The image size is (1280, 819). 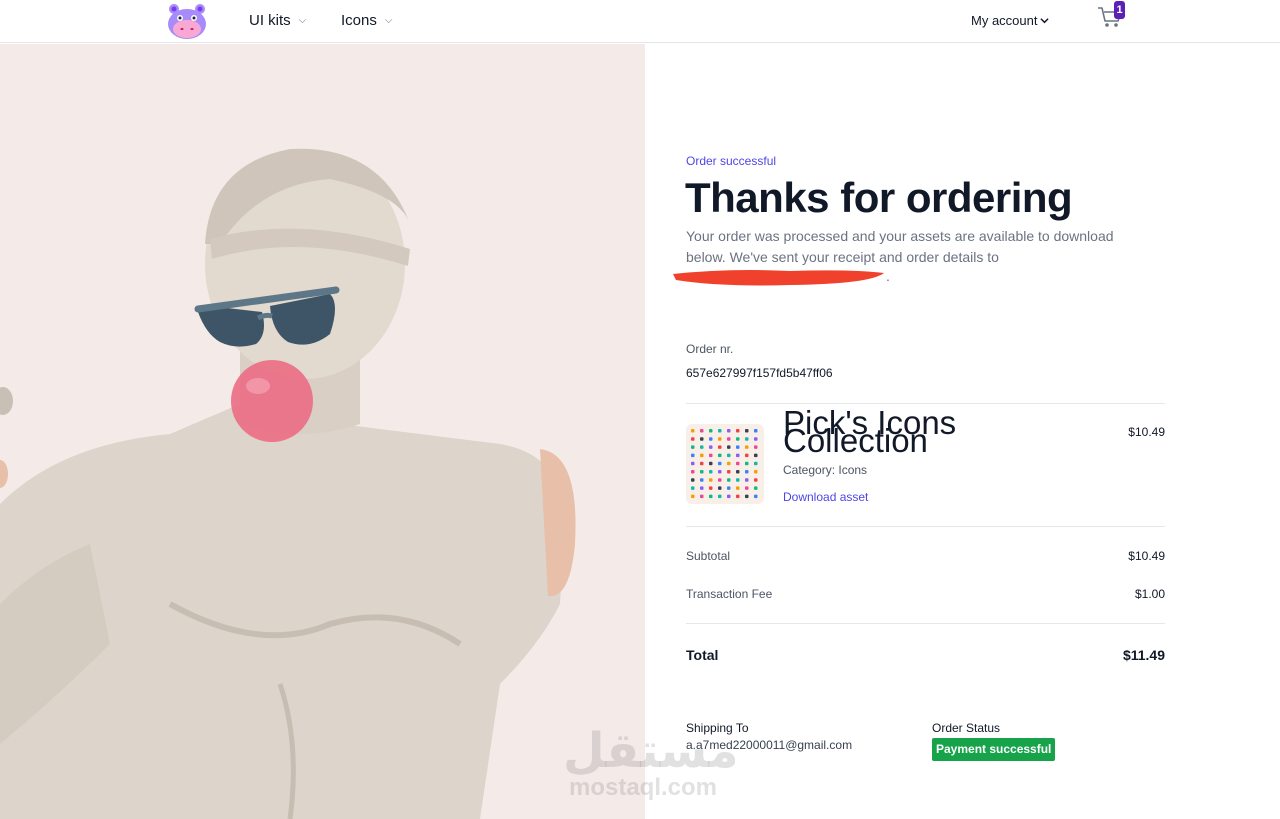 I want to click on order-number-label: Order nr., so click(x=710, y=349).